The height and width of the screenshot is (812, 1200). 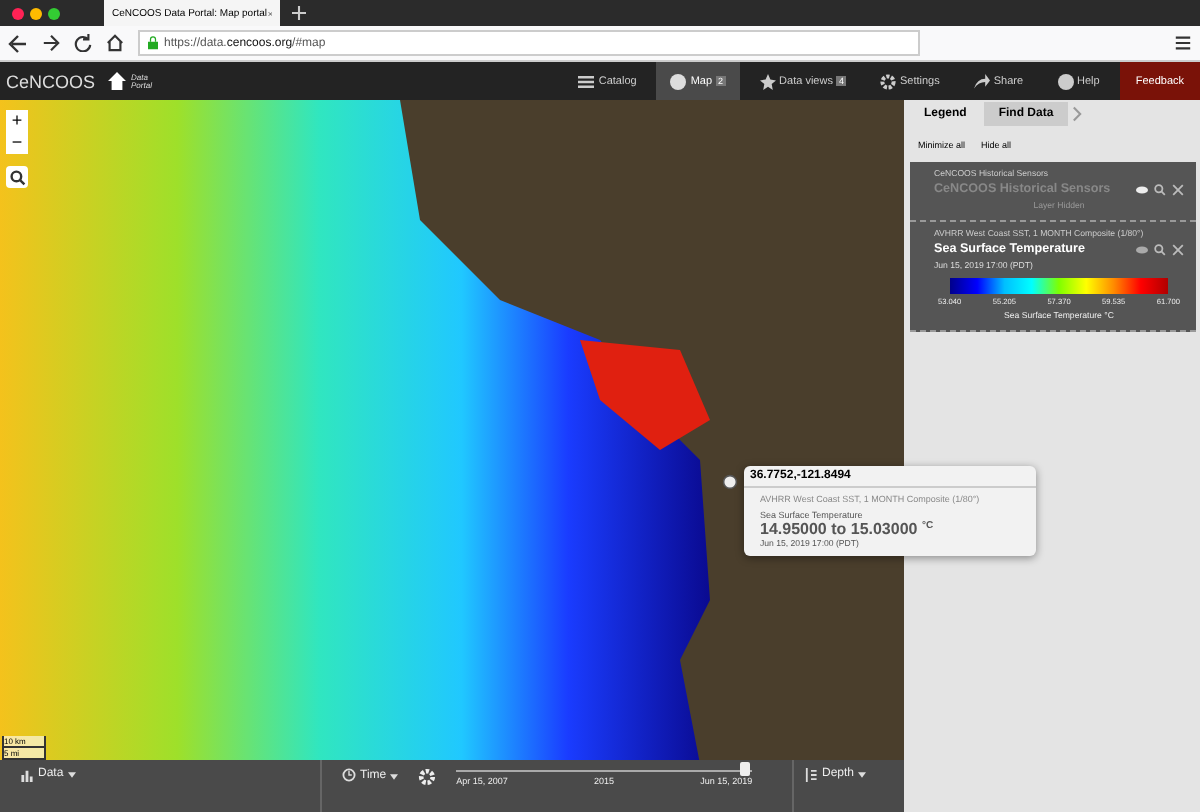 What do you see at coordinates (36, 13) in the screenshot?
I see `minimize-window-icon` at bounding box center [36, 13].